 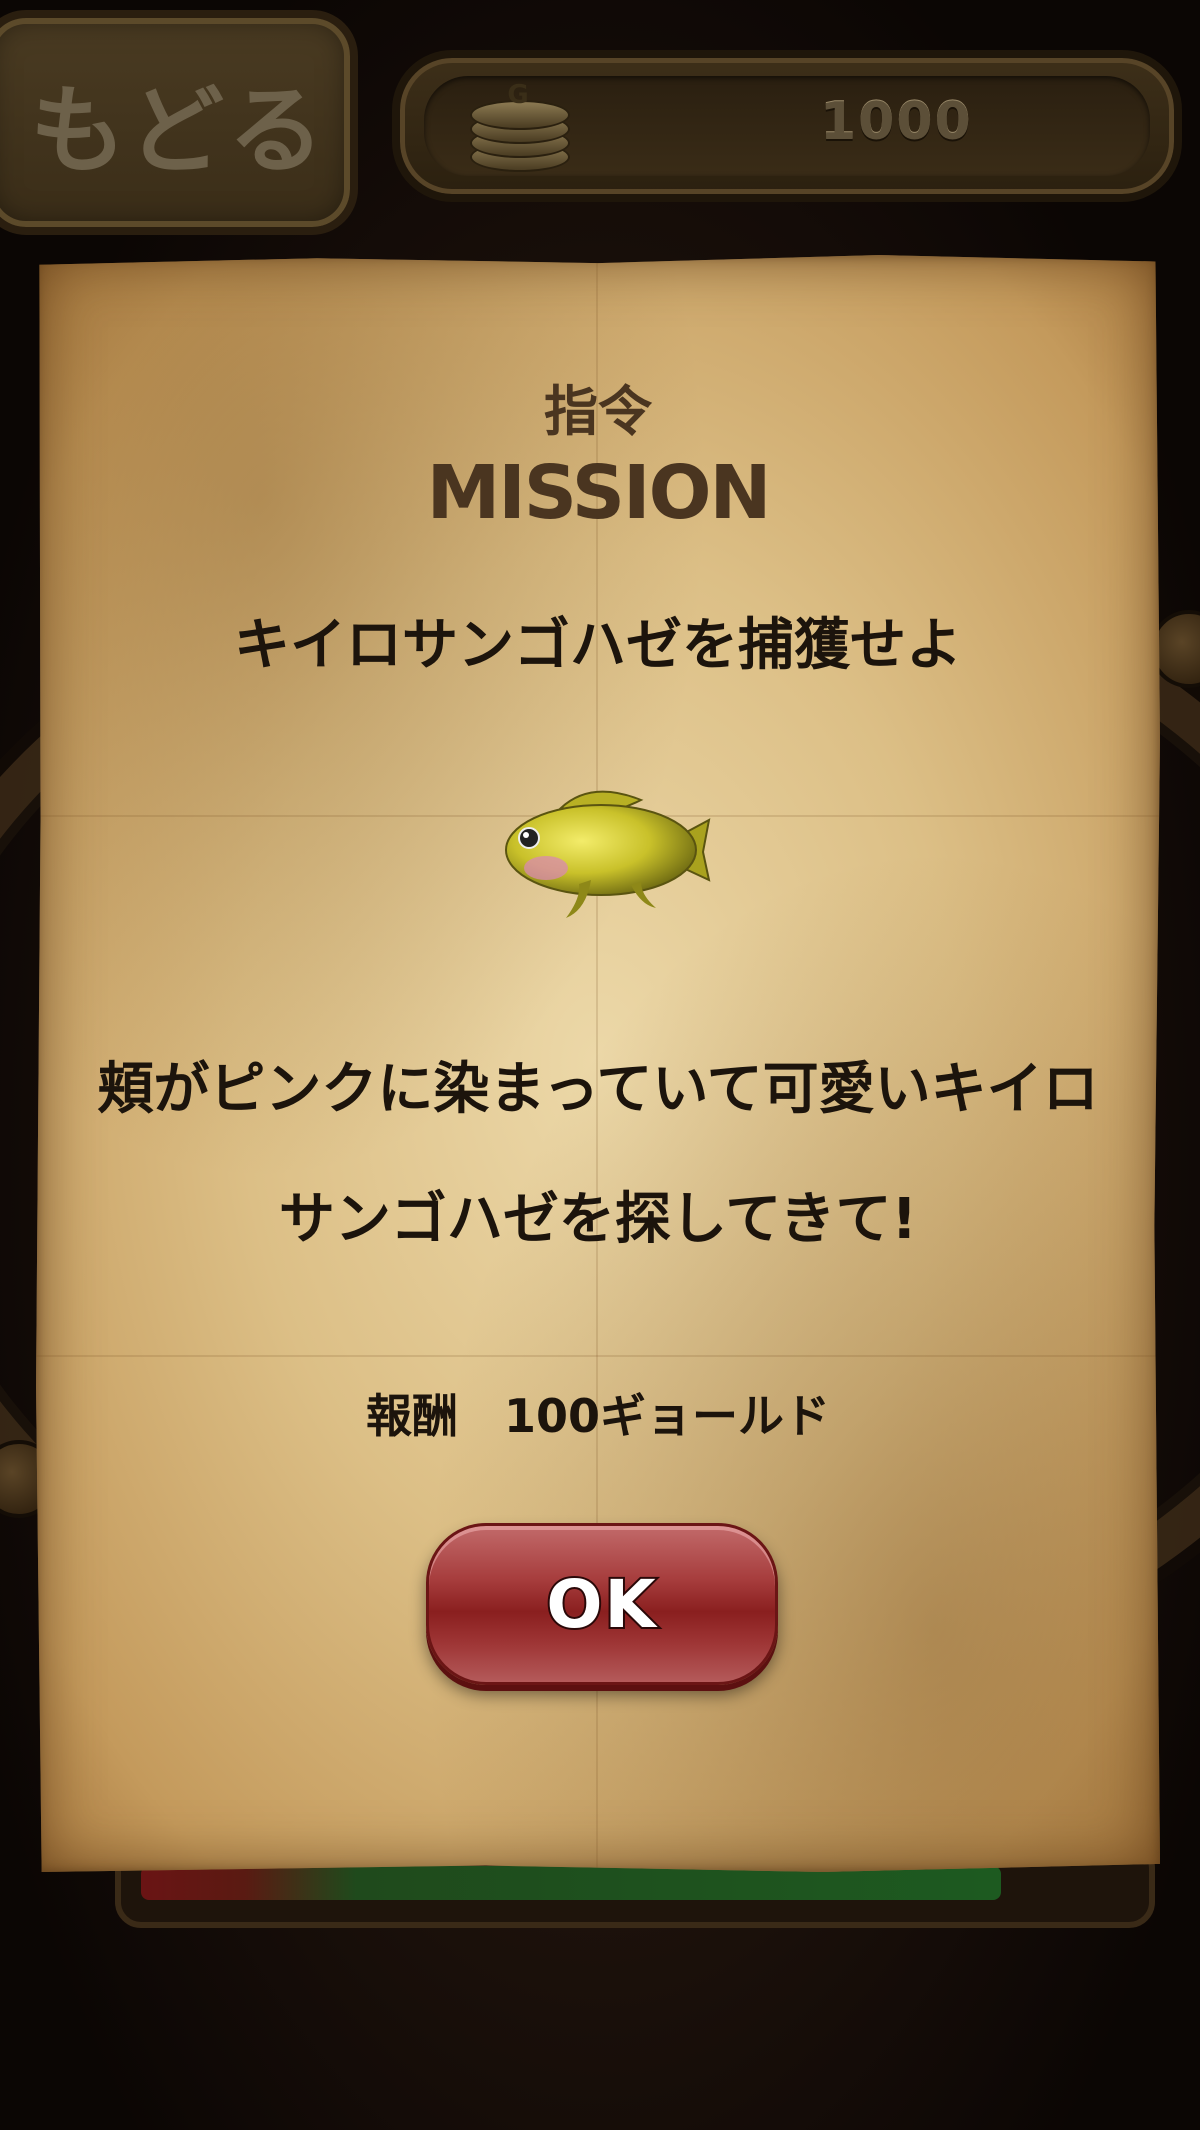 What do you see at coordinates (179, 131) in the screenshot?
I see `back-button-label: もどる` at bounding box center [179, 131].